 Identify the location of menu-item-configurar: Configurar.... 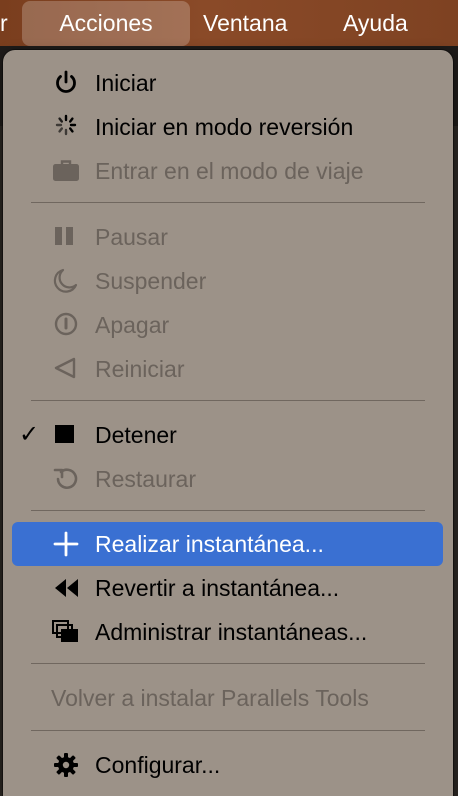
(228, 765).